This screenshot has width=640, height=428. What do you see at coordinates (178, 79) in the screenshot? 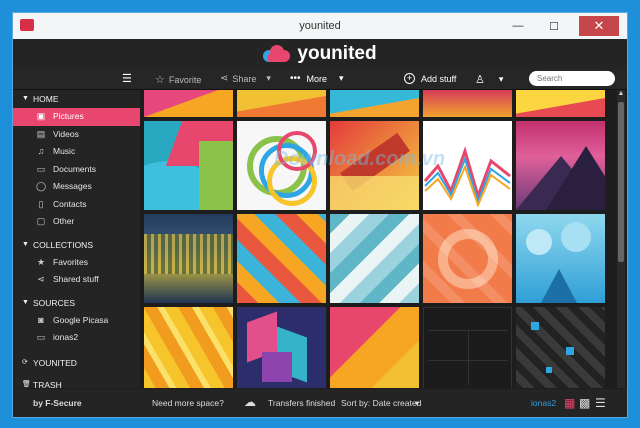
I see `favorite-button: ☆ Favorite` at bounding box center [178, 79].